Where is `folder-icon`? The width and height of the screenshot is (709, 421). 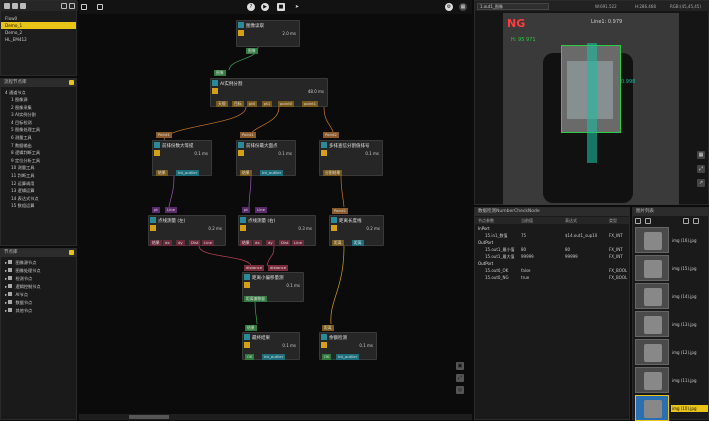 folder-icon is located at coordinates (7, 6).